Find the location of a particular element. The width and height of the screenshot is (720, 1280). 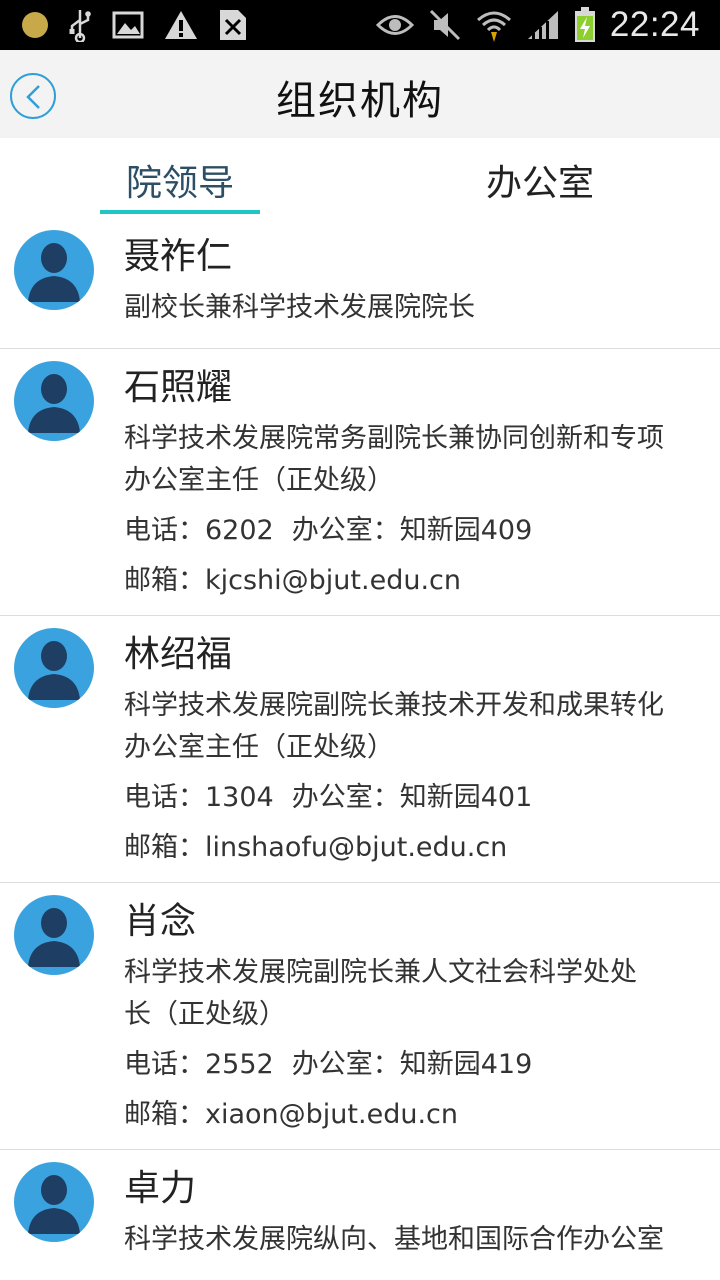

person-name: 聂祚仁 is located at coordinates (178, 256).